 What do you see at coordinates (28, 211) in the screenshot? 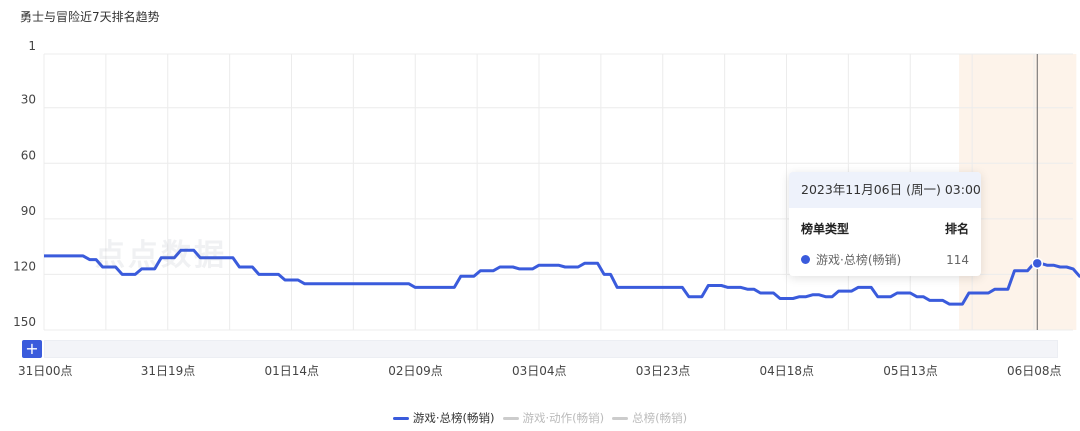
I see `y-tick-label: 90` at bounding box center [28, 211].